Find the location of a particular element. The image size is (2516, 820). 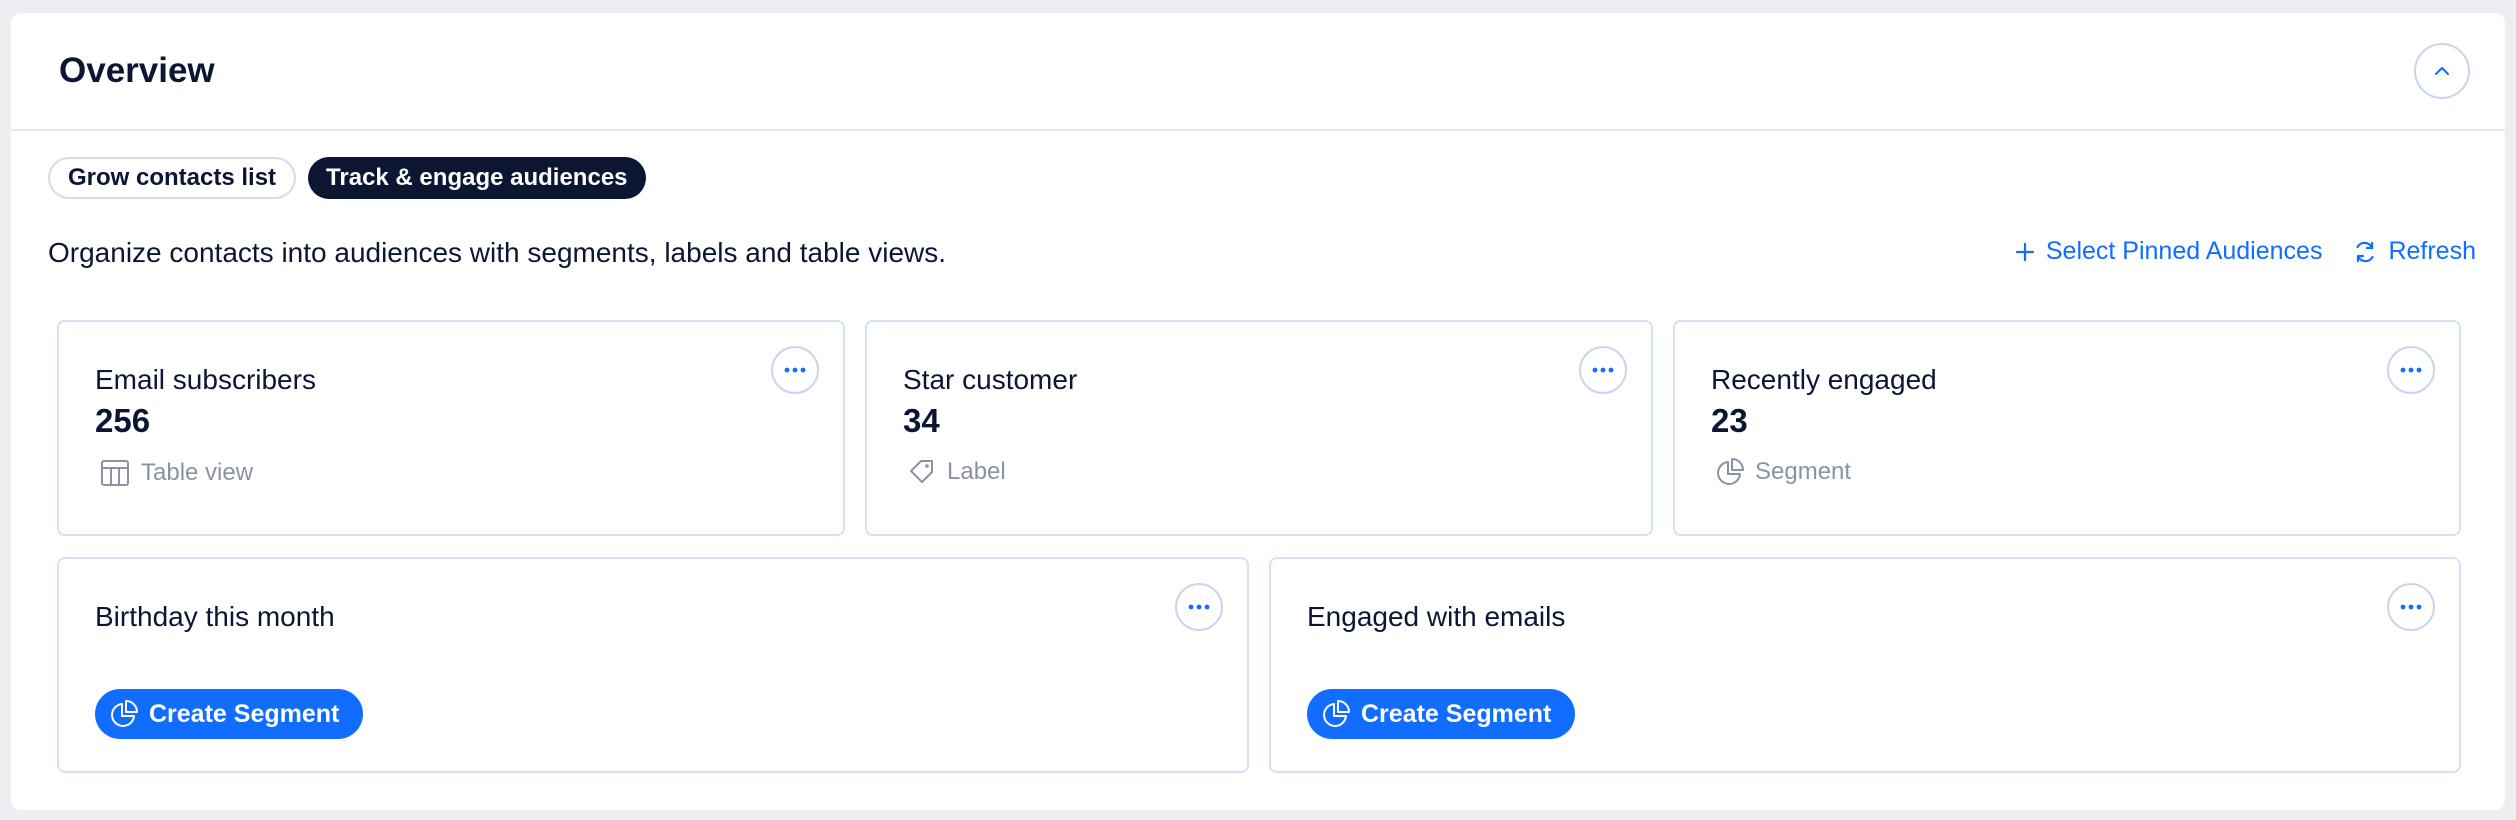

select-pinned-audiences-label: Select Pinned Audiences is located at coordinates (2184, 251).